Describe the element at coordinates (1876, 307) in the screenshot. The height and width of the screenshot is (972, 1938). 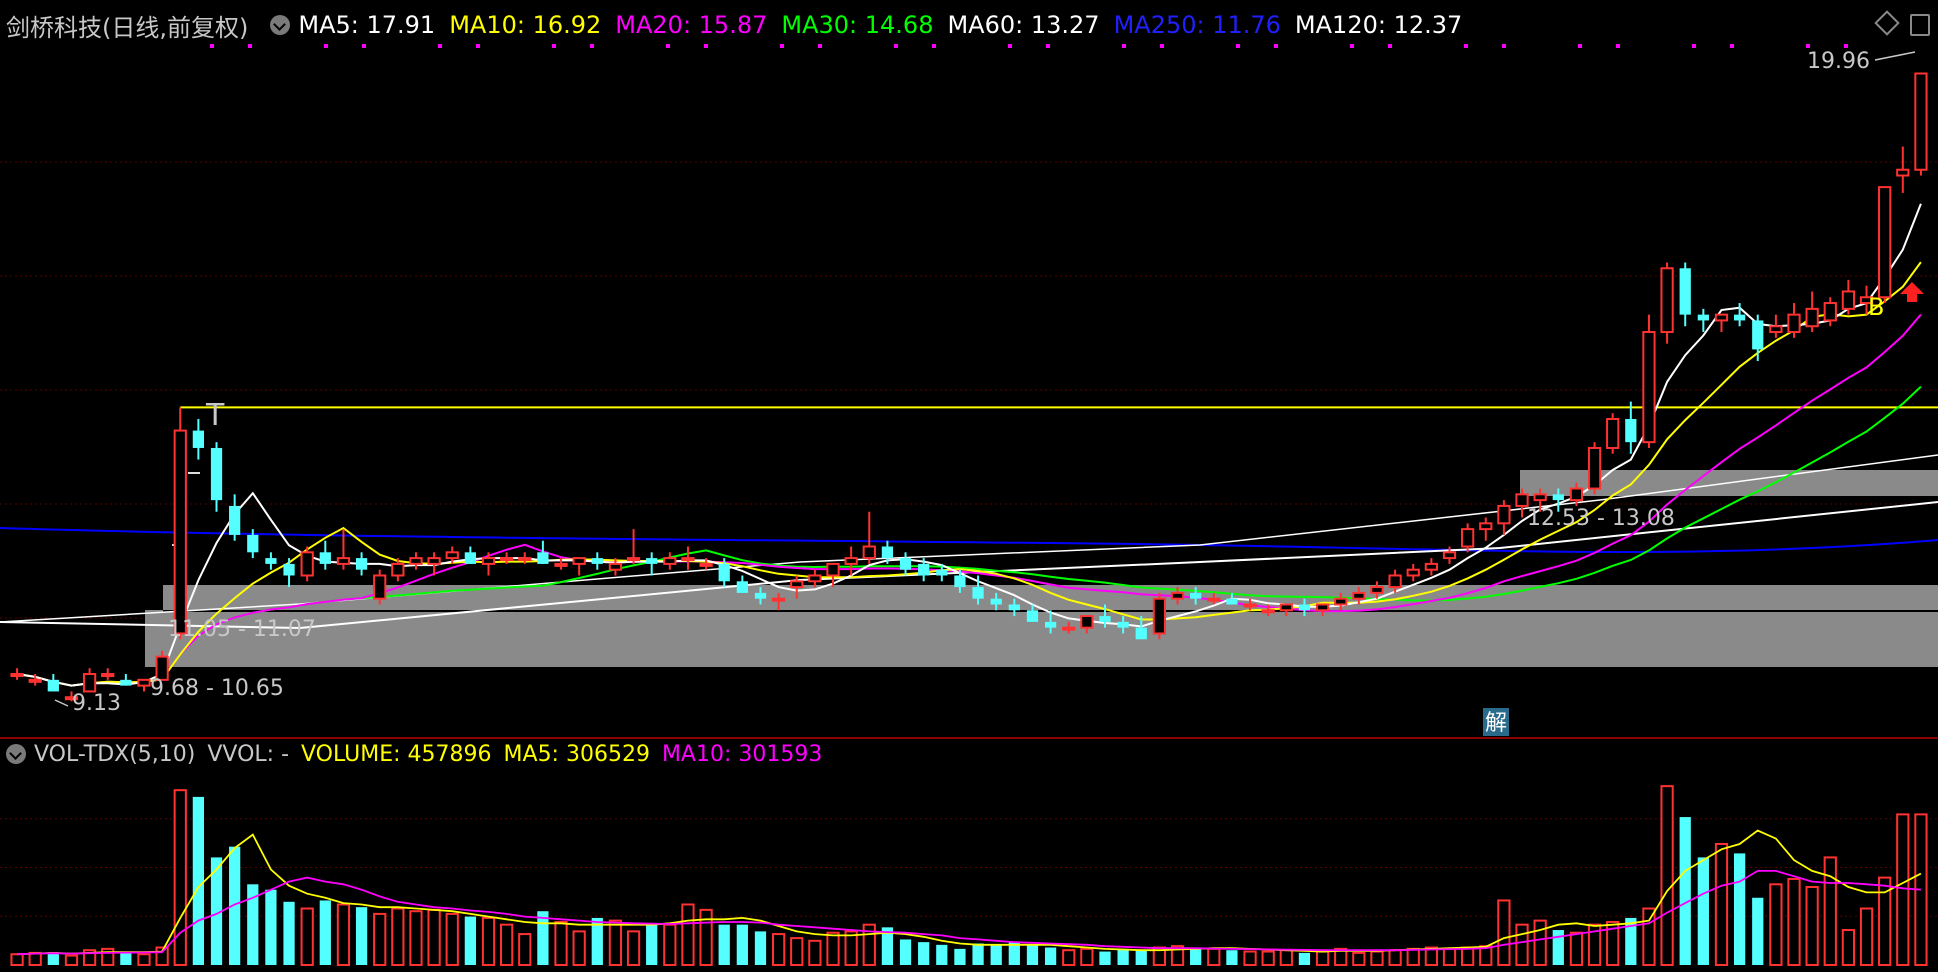
I see `b-marker: B` at that location.